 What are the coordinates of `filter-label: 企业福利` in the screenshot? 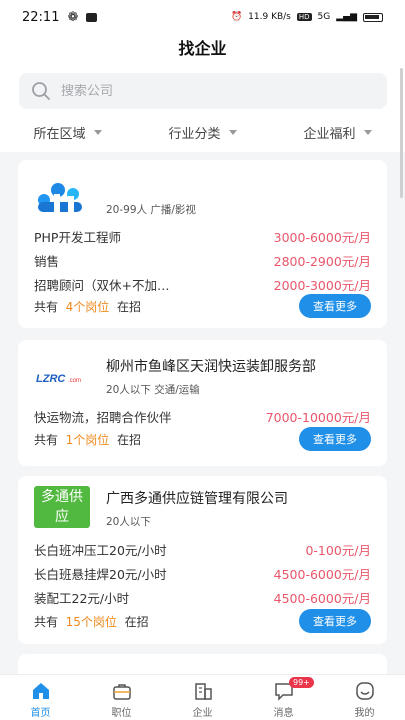 It's located at (329, 134).